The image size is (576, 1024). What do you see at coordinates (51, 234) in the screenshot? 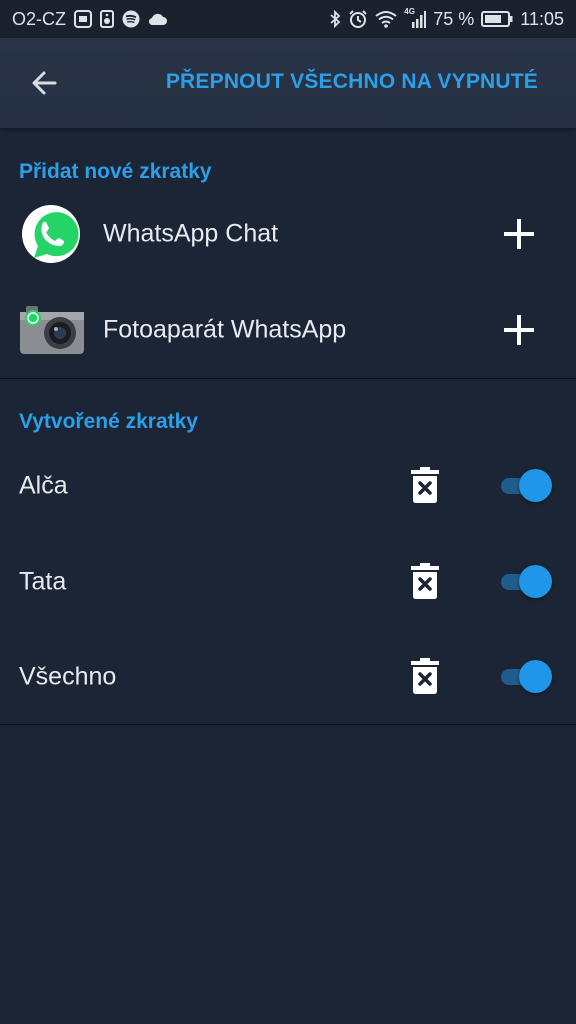
I see `whatsapp-icon` at bounding box center [51, 234].